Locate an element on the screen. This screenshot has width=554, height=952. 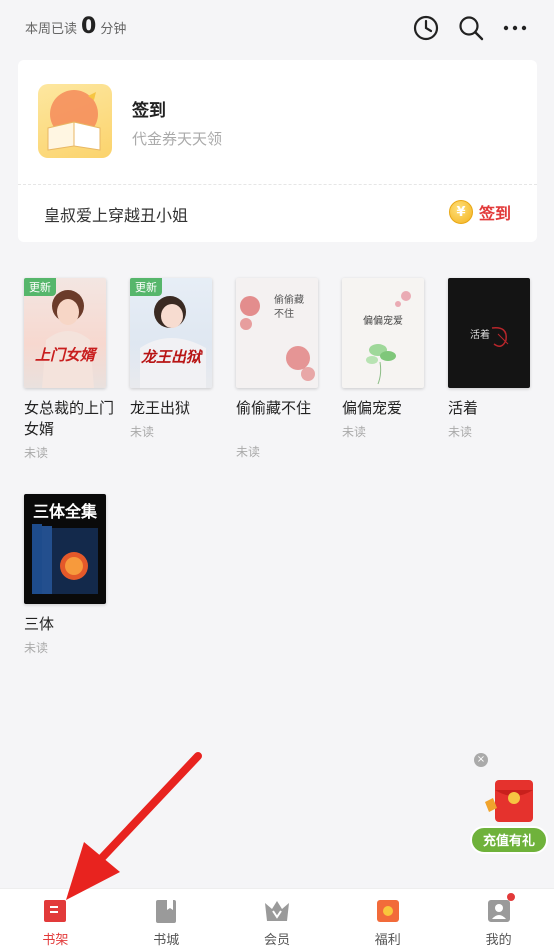
book-item: 更新 上门女婿 女总裁的上门女婿 未读 is located at coordinates (69, 369).